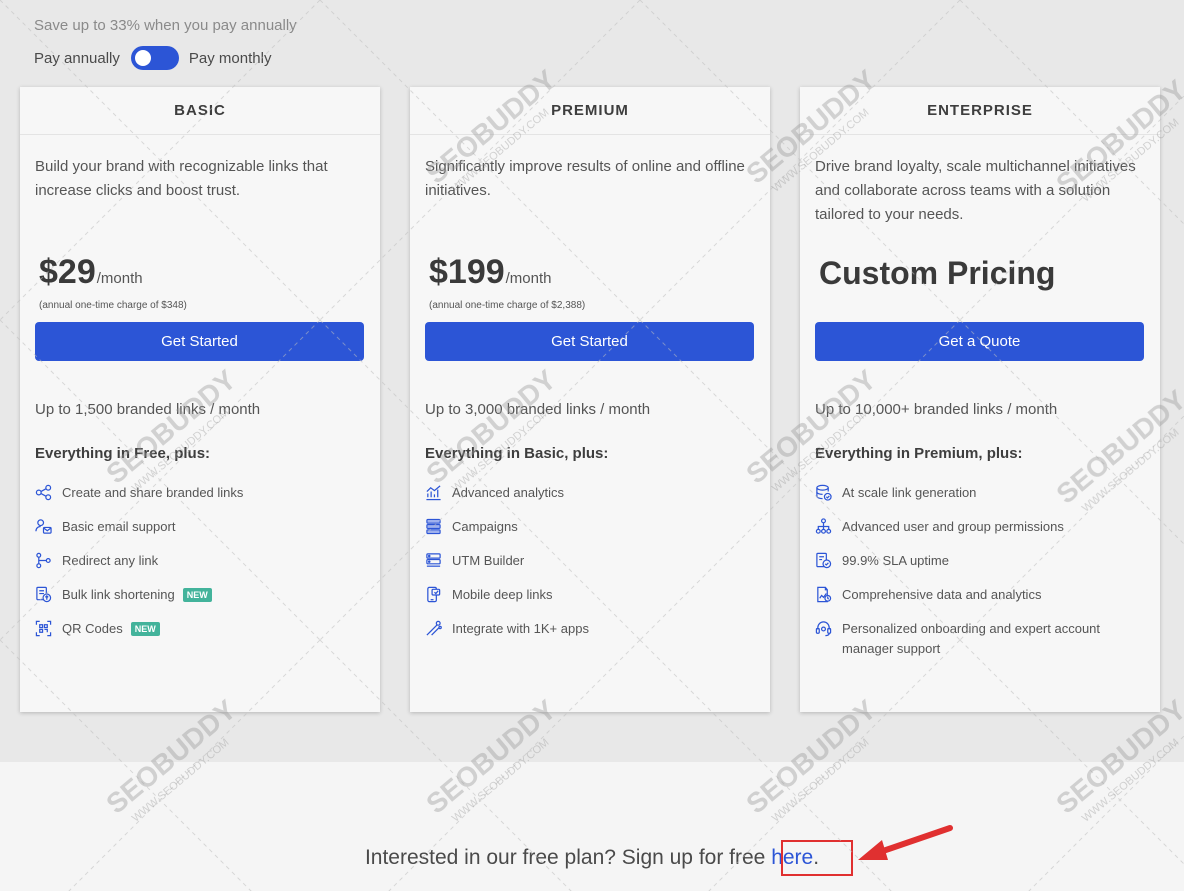  What do you see at coordinates (67, 272) in the screenshot?
I see `plan-price: $29` at bounding box center [67, 272].